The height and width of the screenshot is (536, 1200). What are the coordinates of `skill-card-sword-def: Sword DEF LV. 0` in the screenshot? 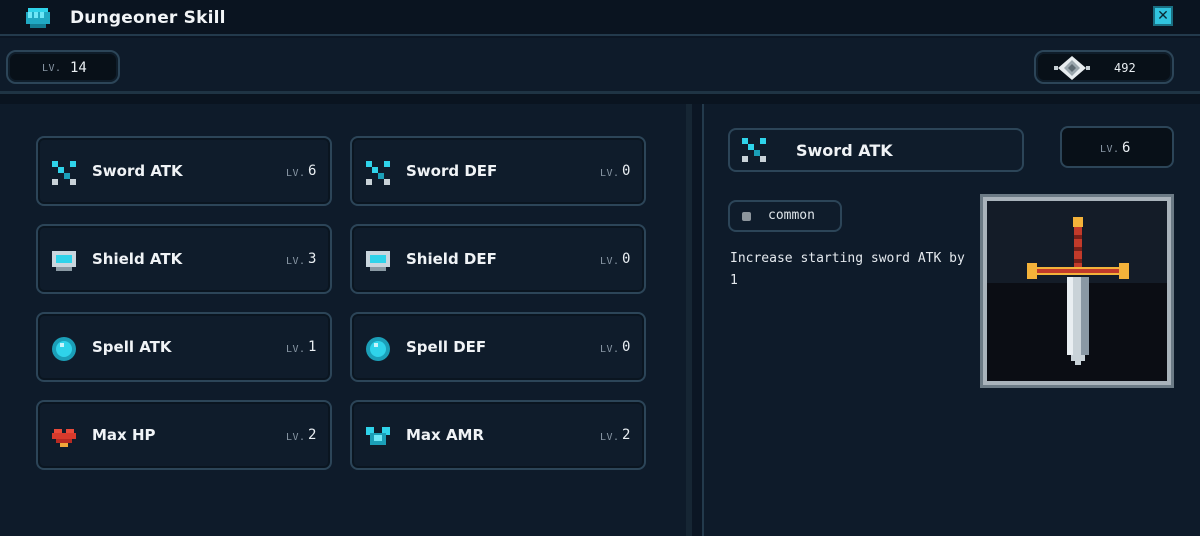 It's located at (498, 171).